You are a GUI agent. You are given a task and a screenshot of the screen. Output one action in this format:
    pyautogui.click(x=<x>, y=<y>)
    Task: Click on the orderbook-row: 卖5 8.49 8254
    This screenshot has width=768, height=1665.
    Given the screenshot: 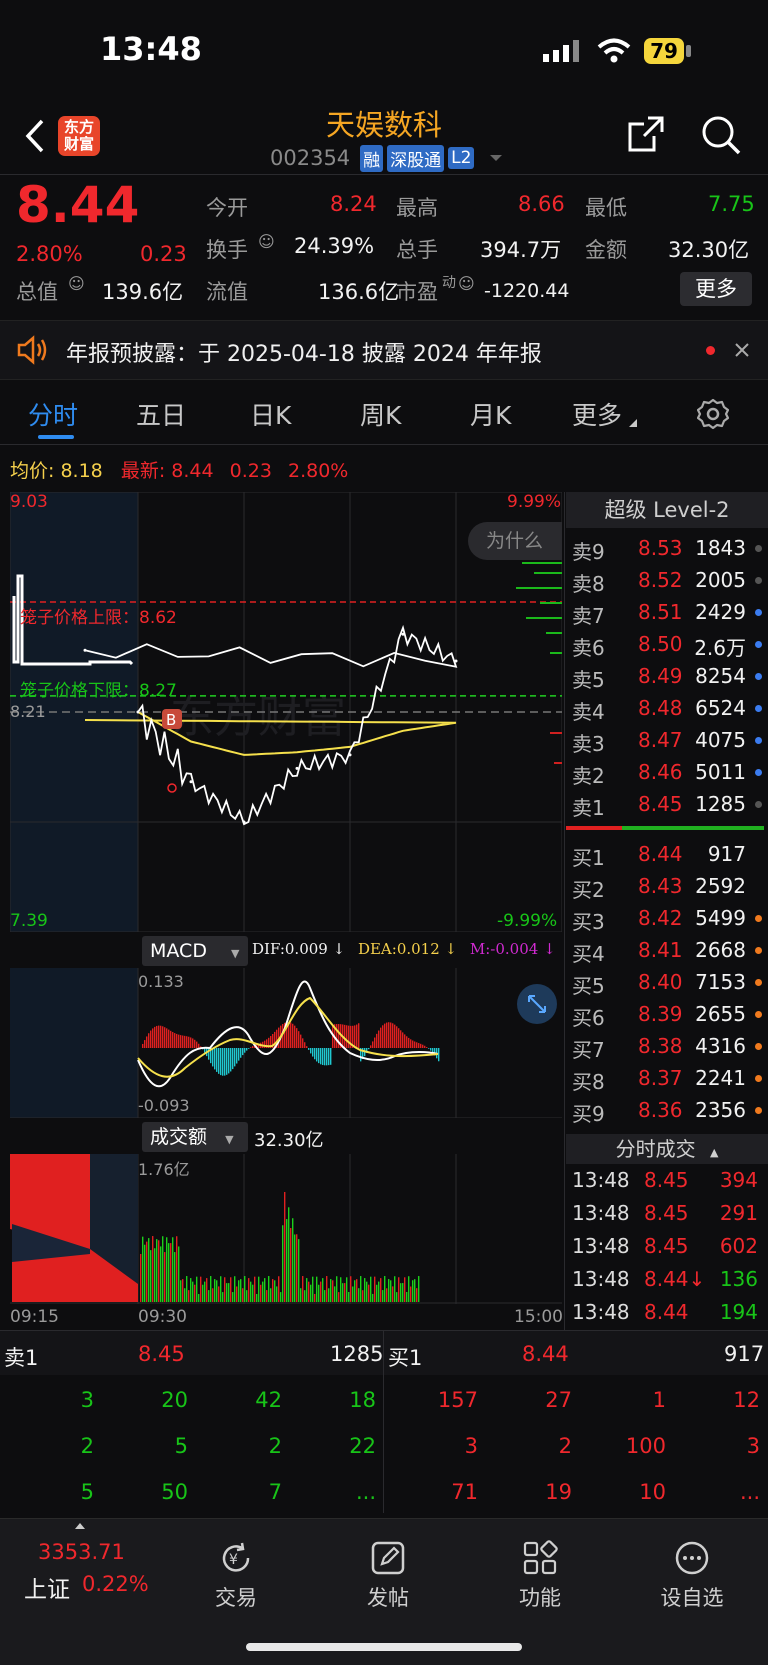 What is the action you would take?
    pyautogui.click(x=665, y=676)
    